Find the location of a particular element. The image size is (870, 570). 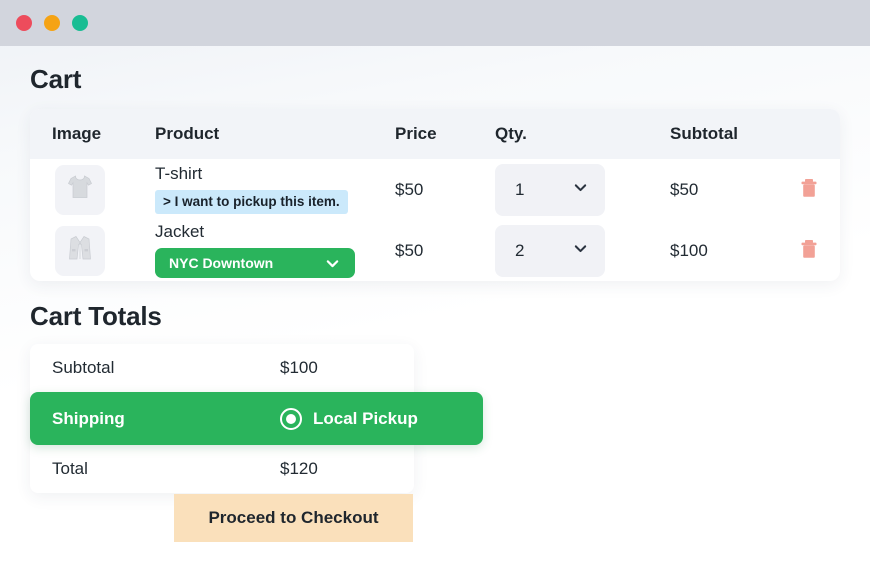

quantity-value: 1 is located at coordinates (520, 189).